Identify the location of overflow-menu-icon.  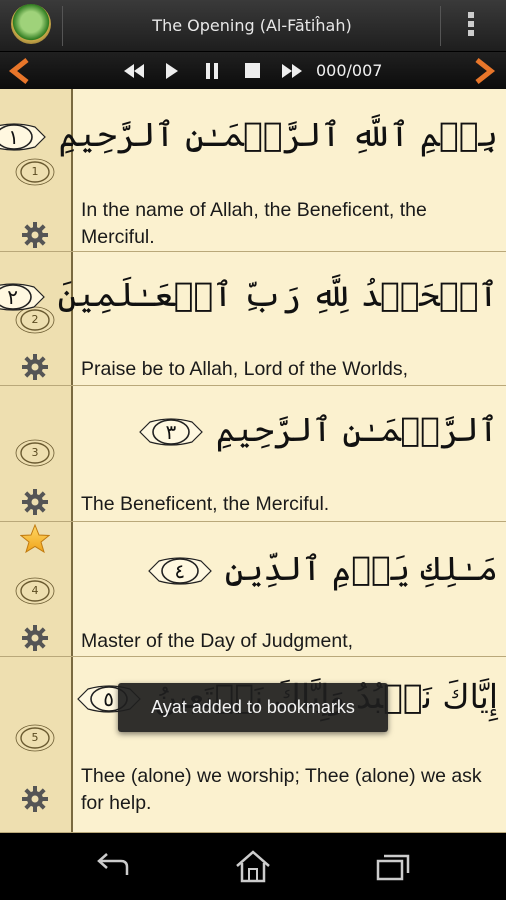
(471, 26).